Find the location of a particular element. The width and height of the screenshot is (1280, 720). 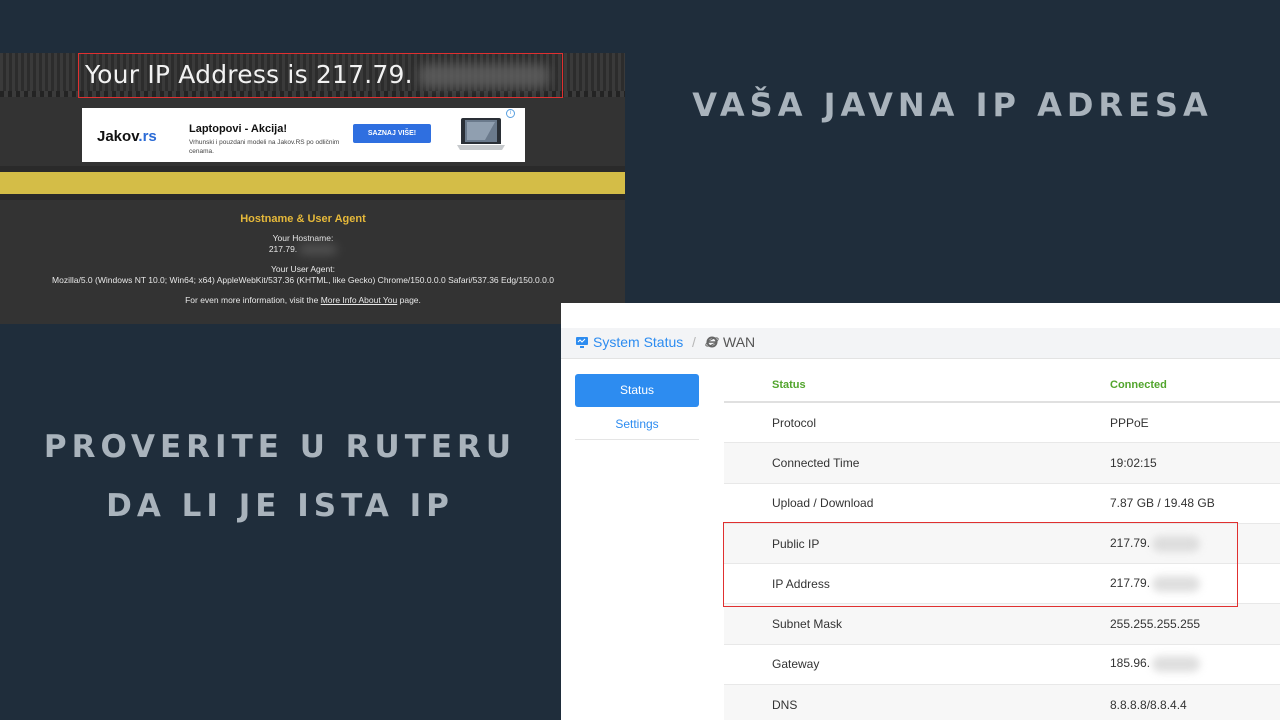

row-key: DNS is located at coordinates (785, 704).